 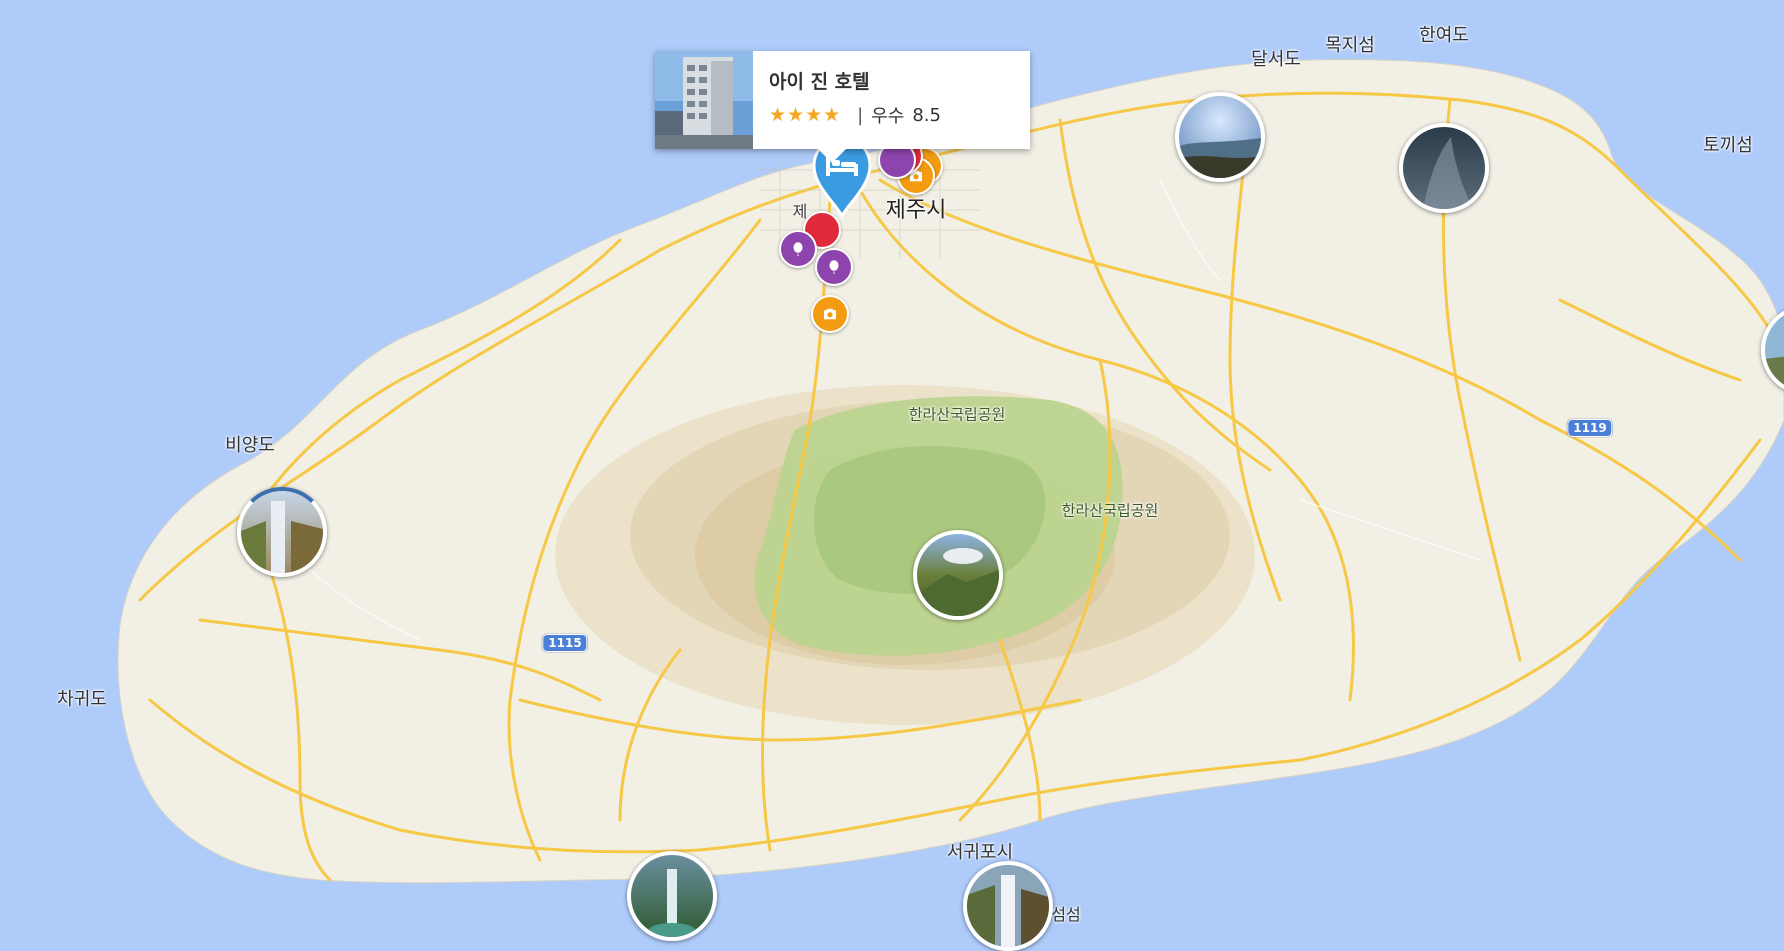 I want to click on hotel-thumbnail, so click(x=704, y=100).